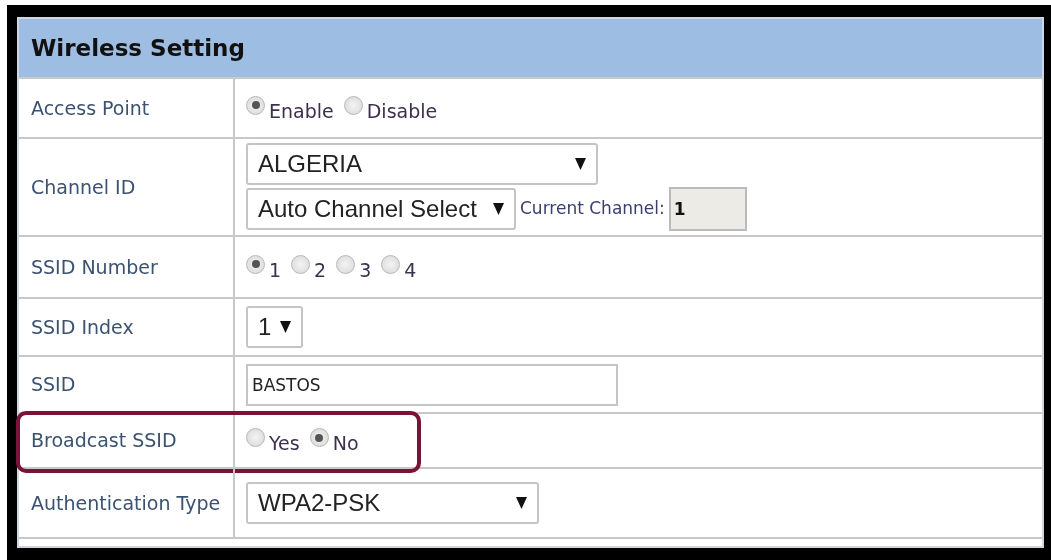 Image resolution: width=1051 pixels, height=560 pixels. What do you see at coordinates (274, 327) in the screenshot?
I see `dropdown: 1` at bounding box center [274, 327].